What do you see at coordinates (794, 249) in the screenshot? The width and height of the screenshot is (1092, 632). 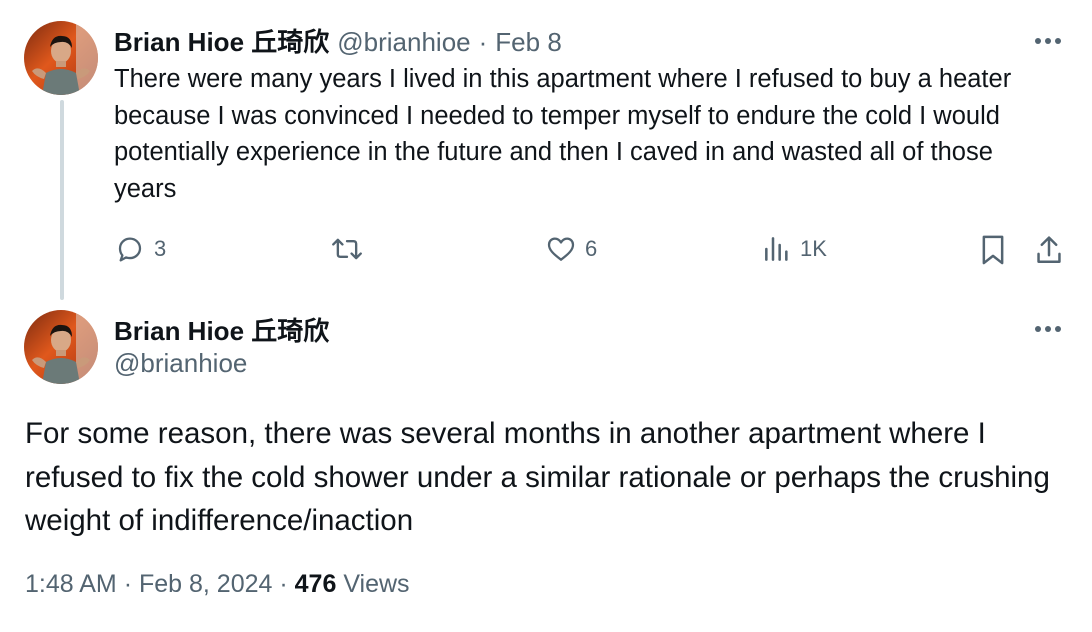 I see `views-button: 1K` at bounding box center [794, 249].